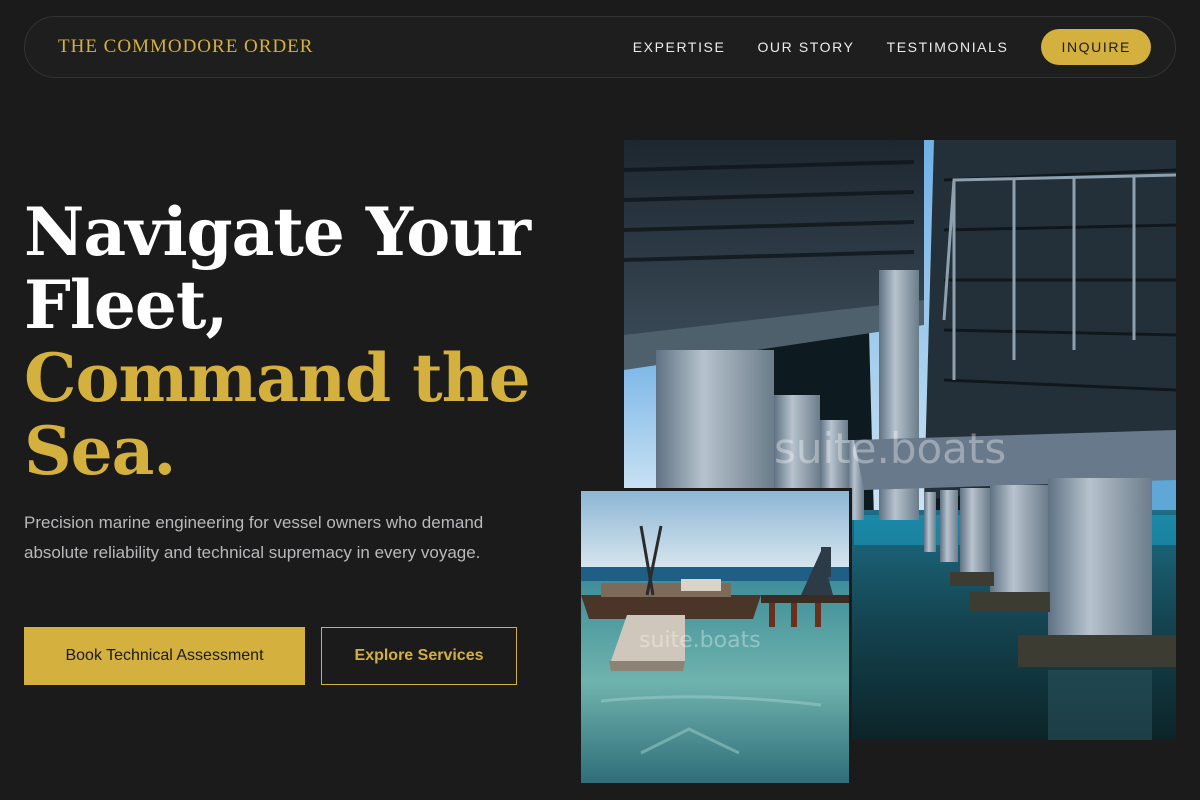 Image resolution: width=1200 pixels, height=800 pixels. What do you see at coordinates (277, 378) in the screenshot?
I see `hero-title-accent-line: Command the` at bounding box center [277, 378].